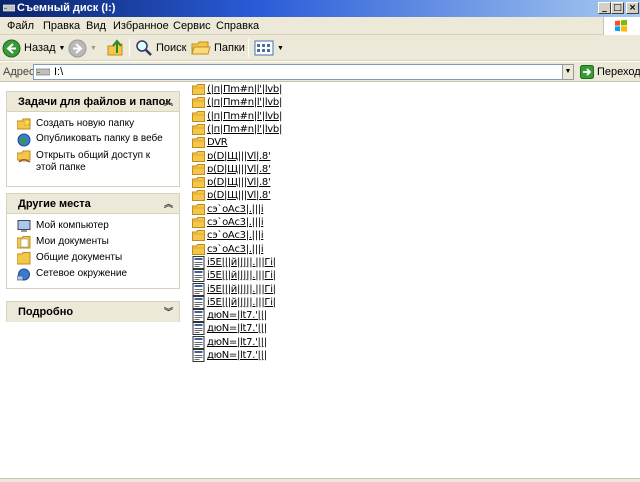 The width and height of the screenshot is (640, 482). Describe the element at coordinates (61, 26) in the screenshot. I see `menu-edit: Правка` at that location.